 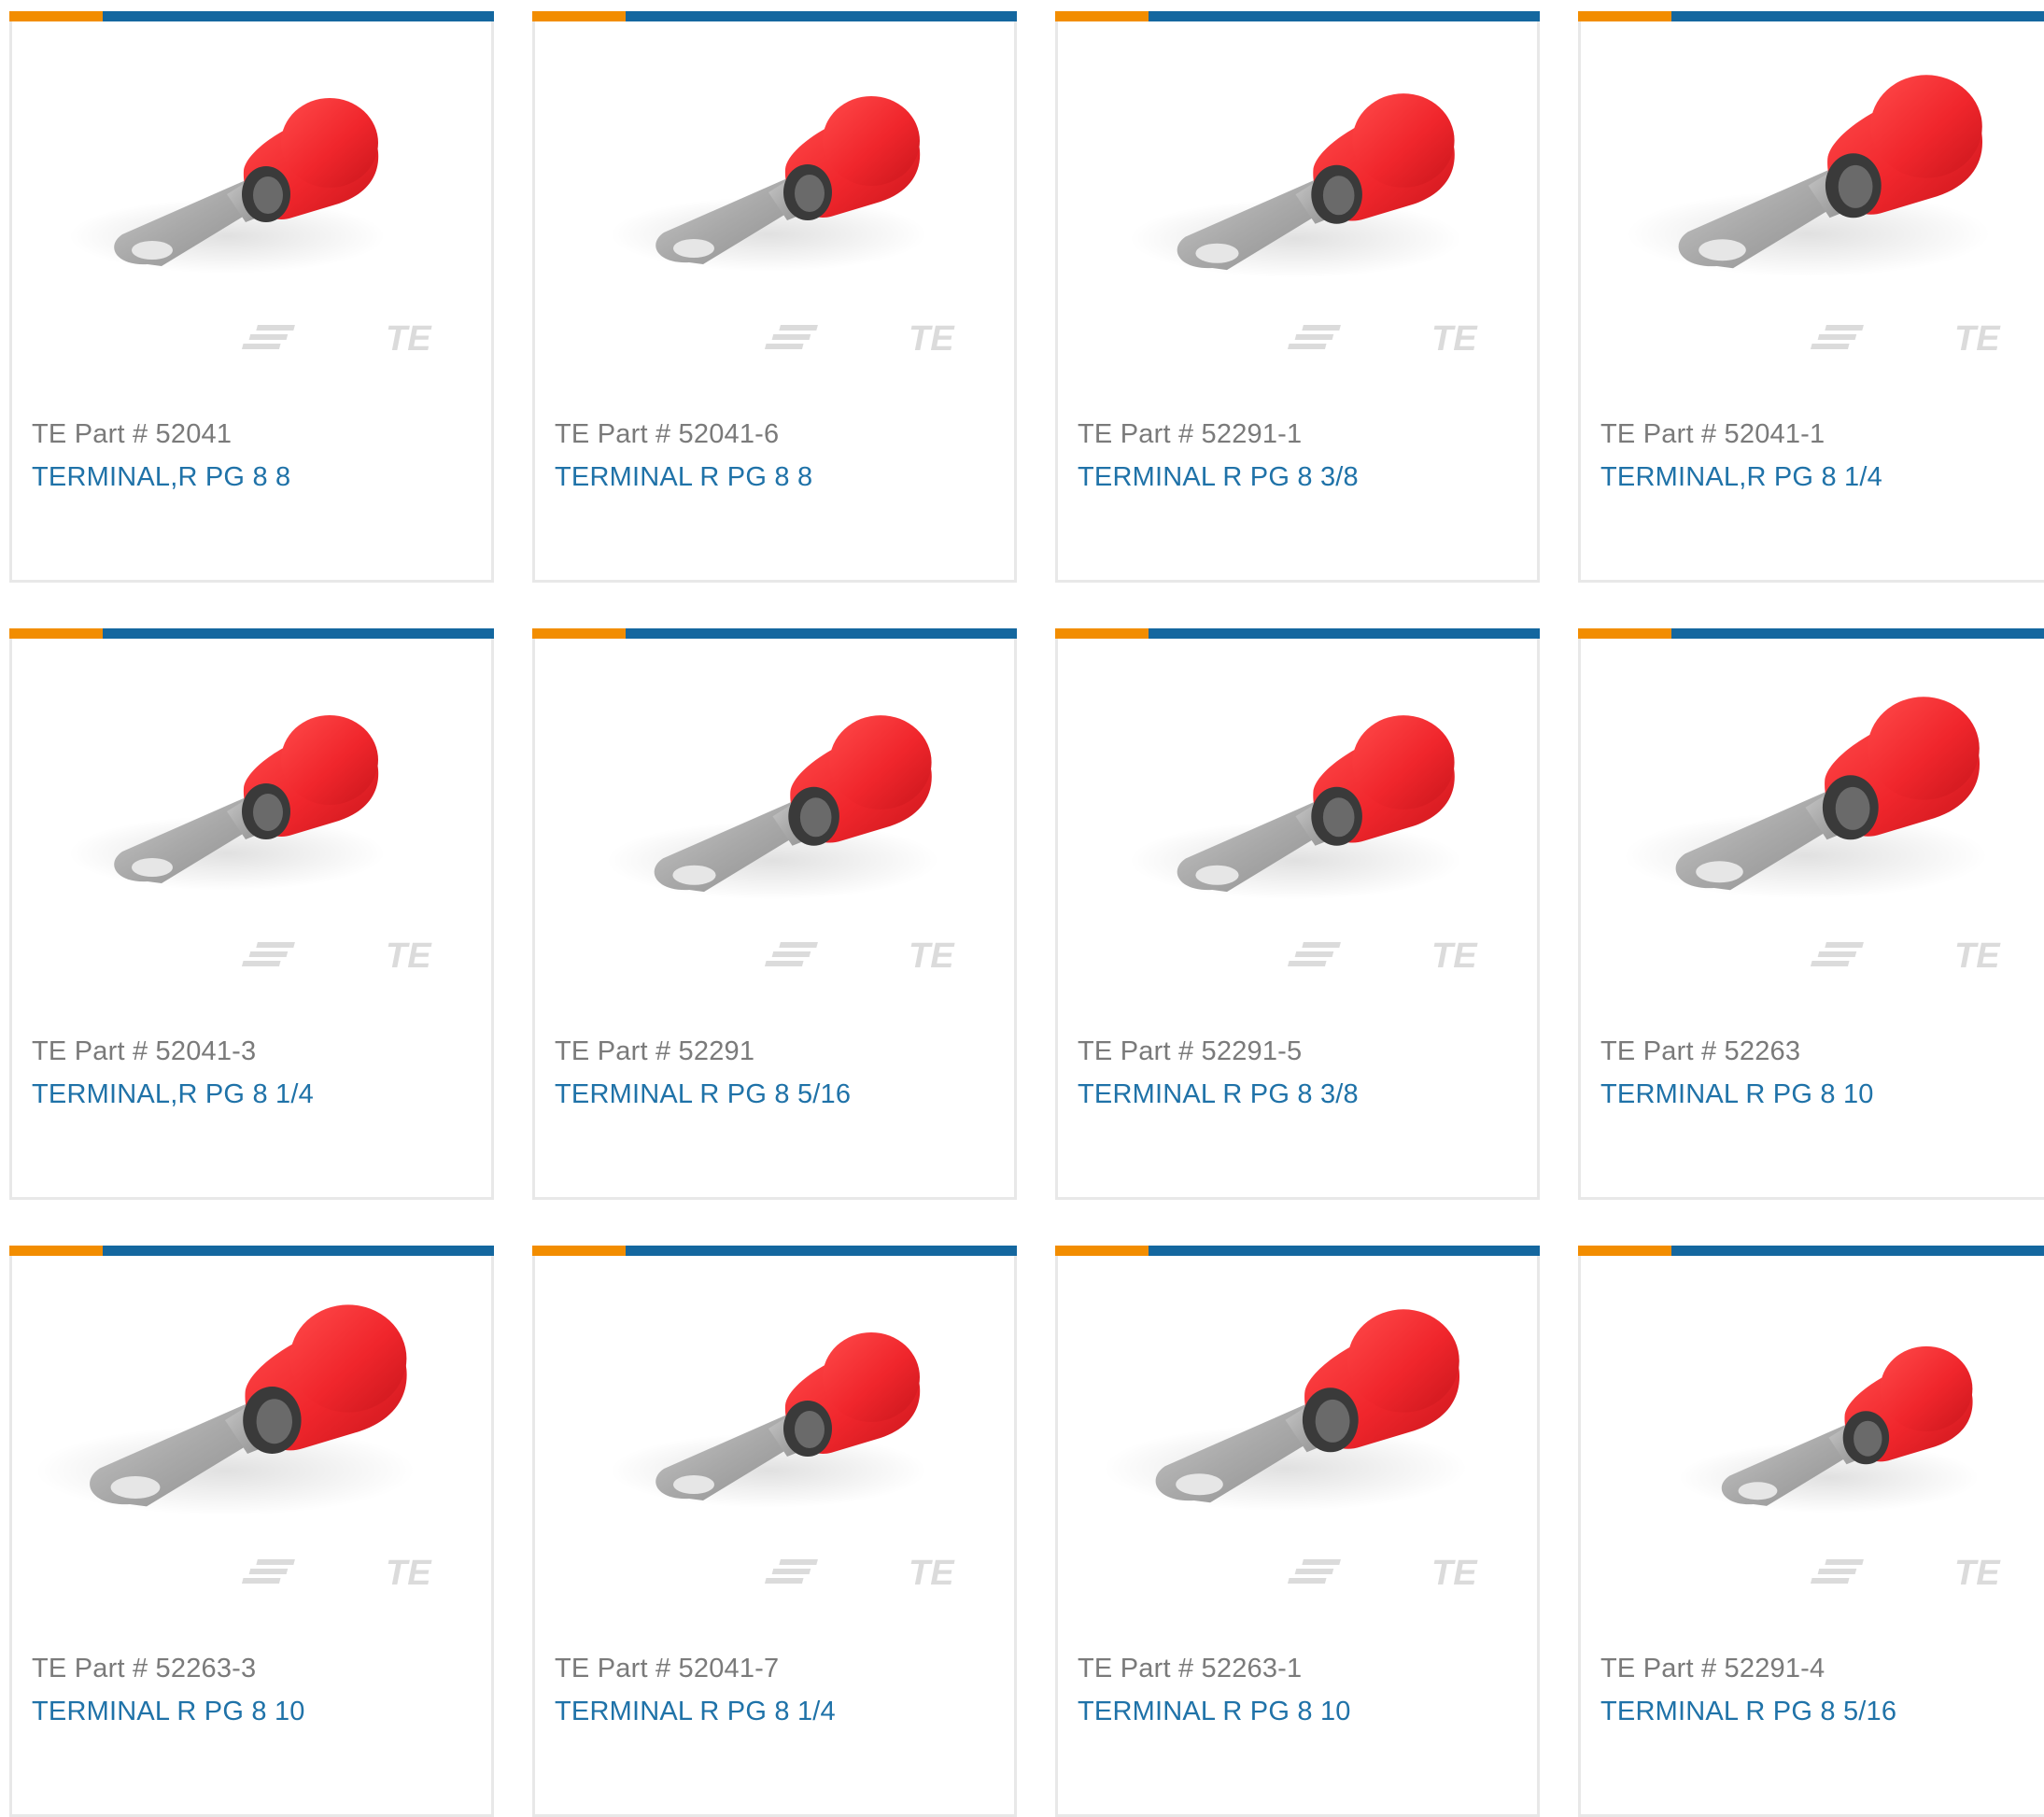 What do you see at coordinates (1700, 1051) in the screenshot?
I see `part-number: TE Part # 52263` at bounding box center [1700, 1051].